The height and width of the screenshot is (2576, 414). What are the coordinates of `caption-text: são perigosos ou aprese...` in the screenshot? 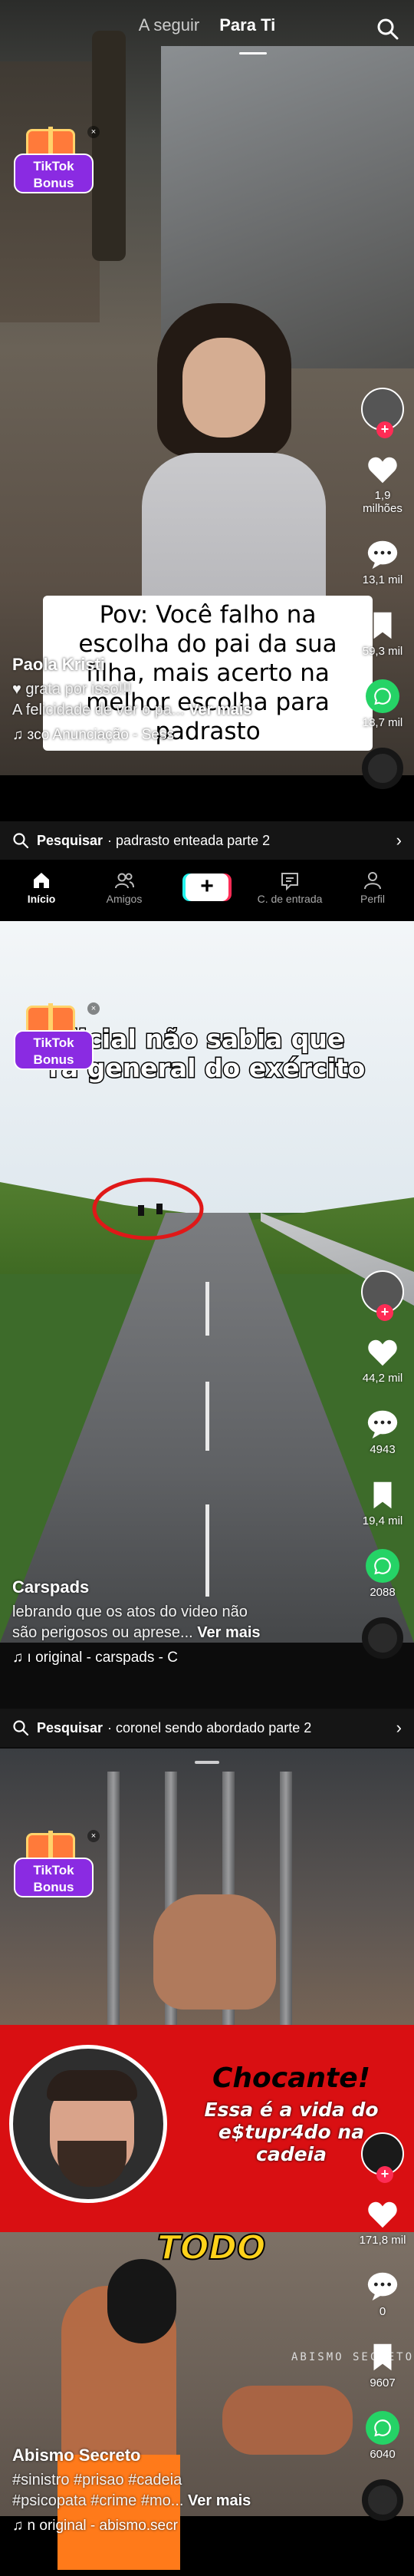 It's located at (102, 1632).